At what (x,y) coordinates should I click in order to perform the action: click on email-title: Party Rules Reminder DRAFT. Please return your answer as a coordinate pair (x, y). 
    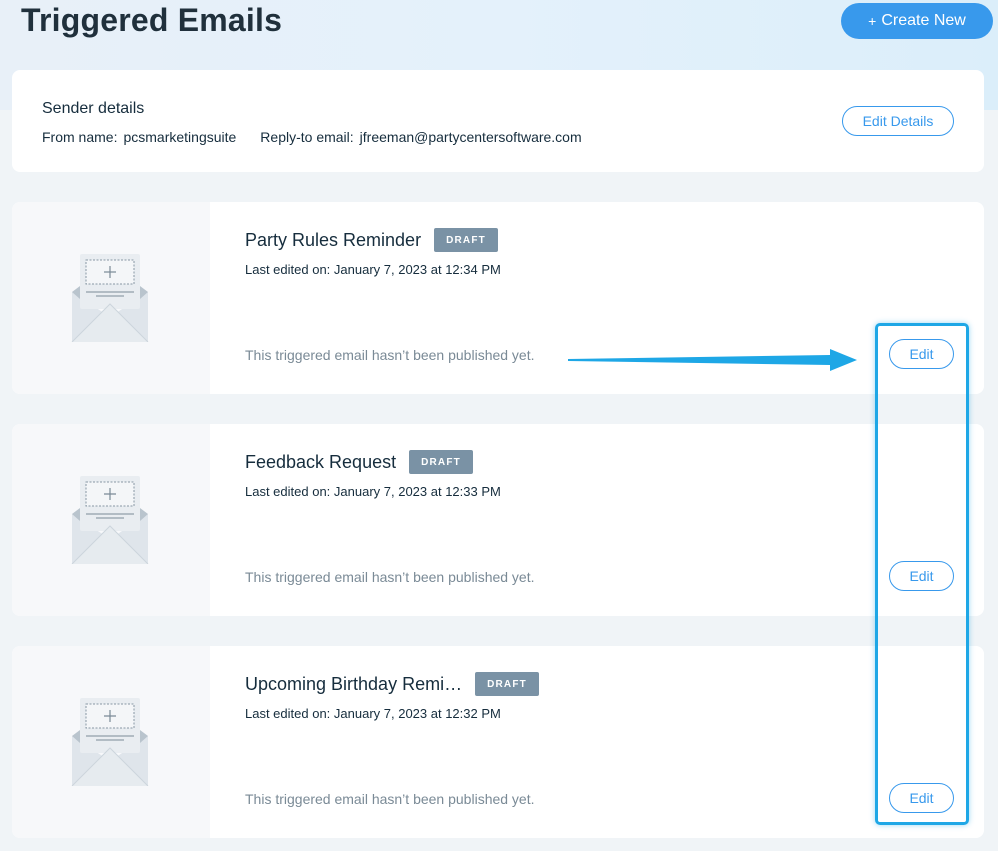
    Looking at the image, I should click on (371, 240).